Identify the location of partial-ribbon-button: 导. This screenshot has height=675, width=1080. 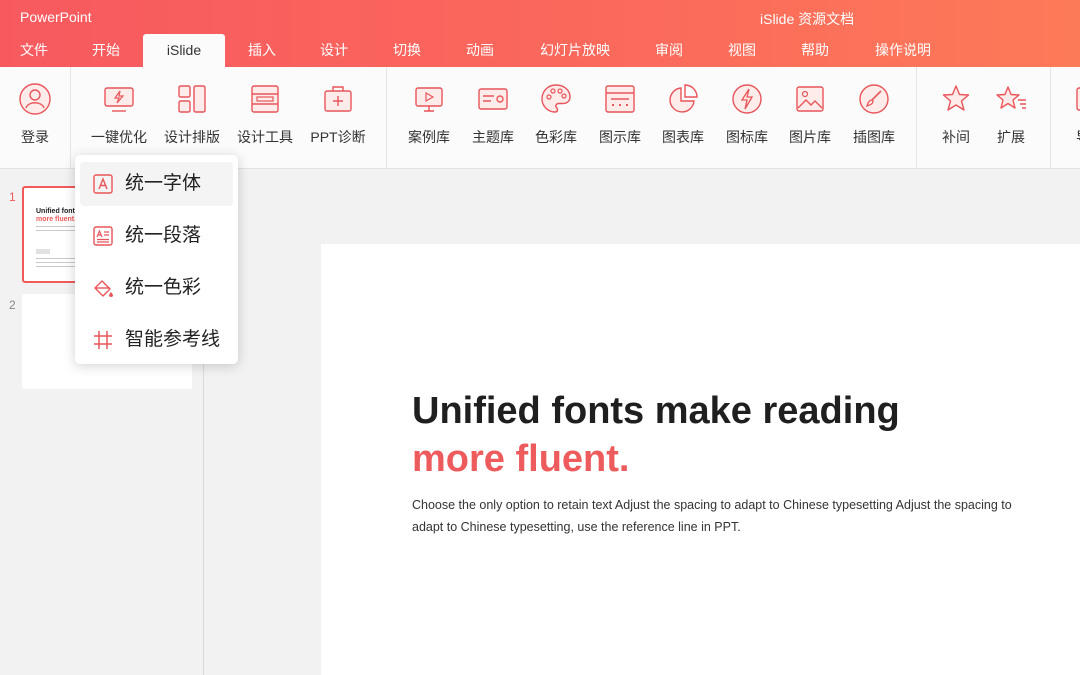
(1071, 117).